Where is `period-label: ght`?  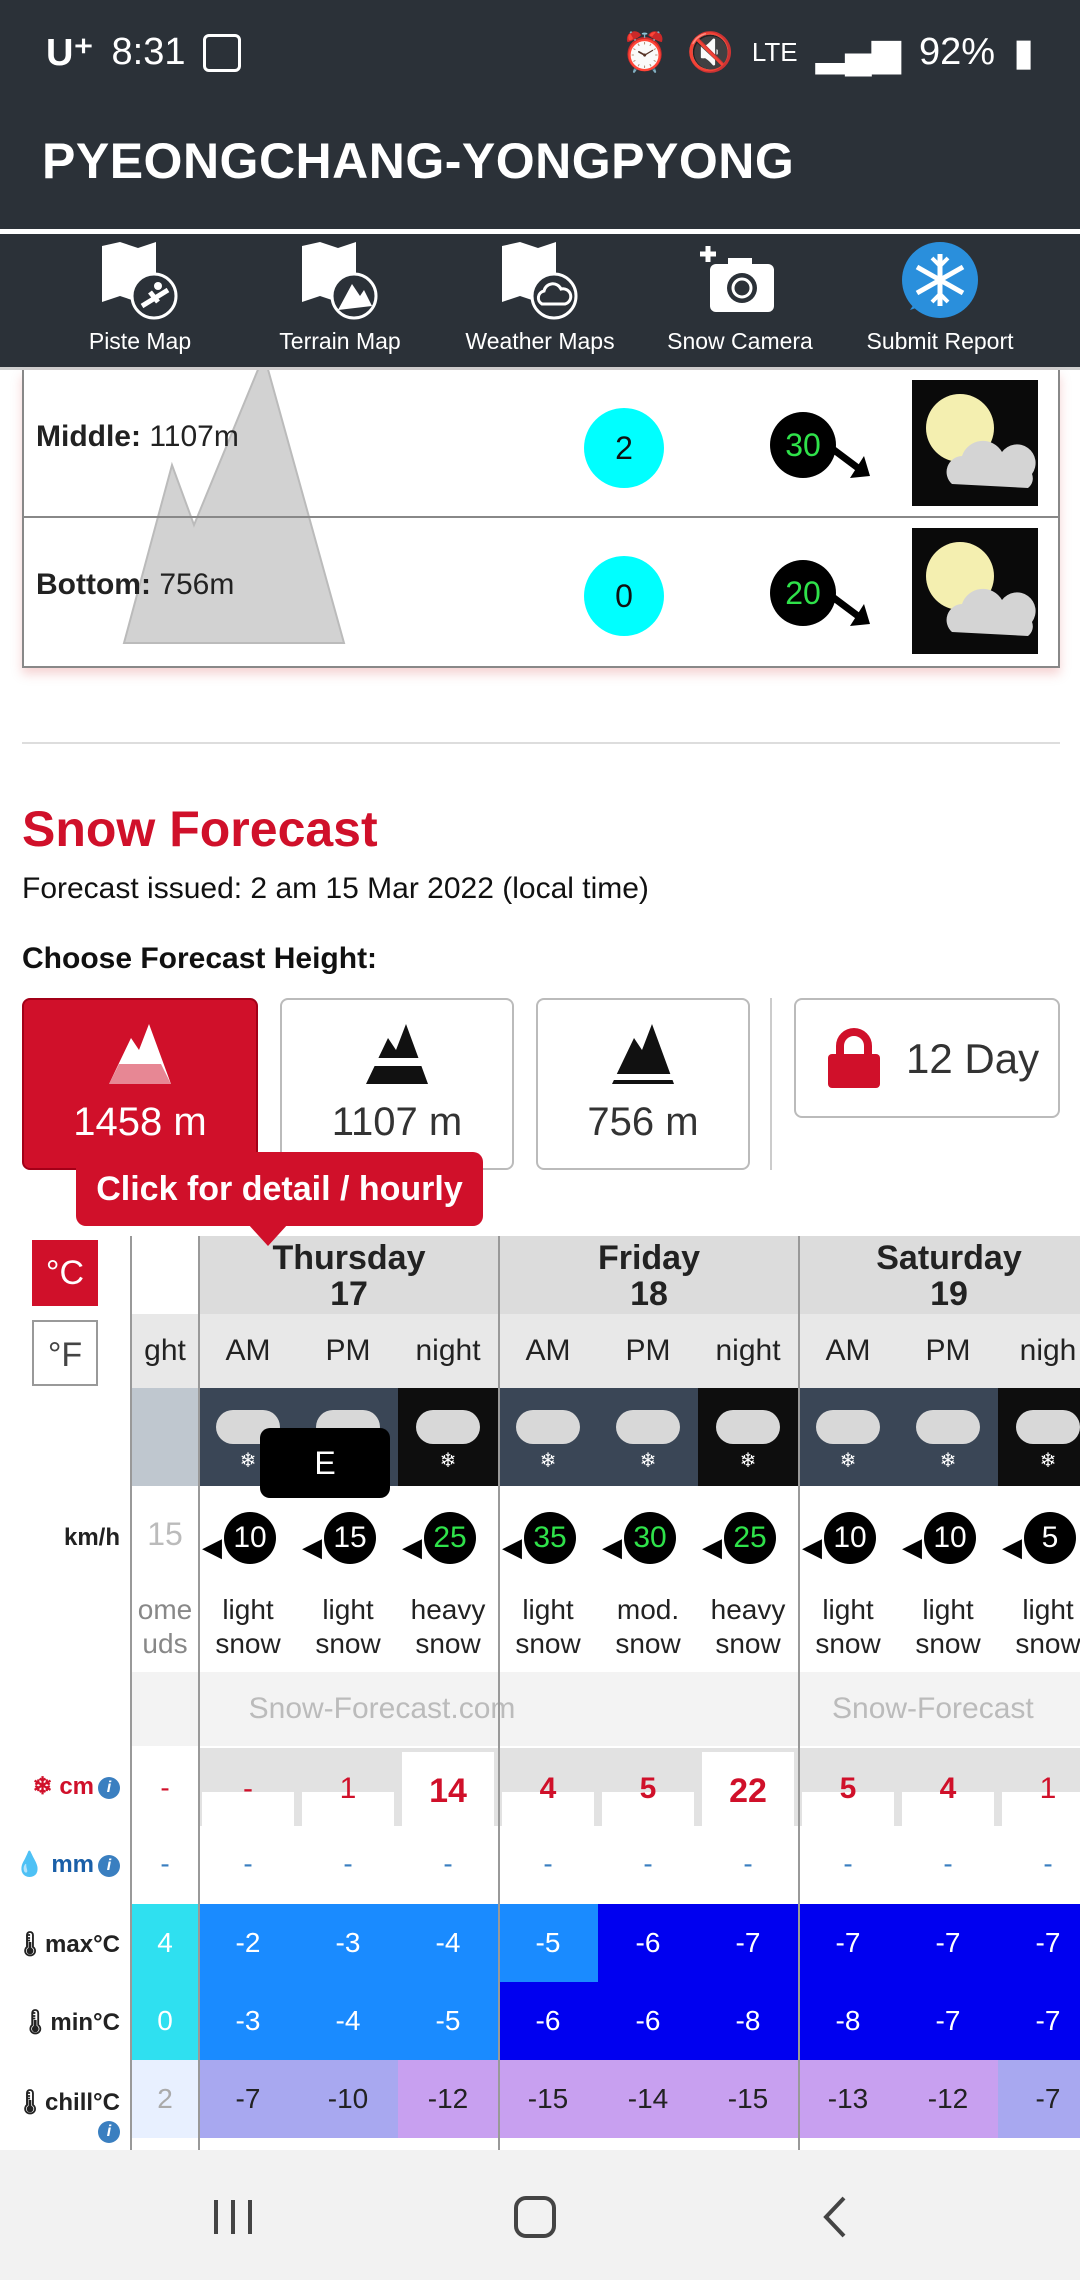
period-label: ght is located at coordinates (165, 1351).